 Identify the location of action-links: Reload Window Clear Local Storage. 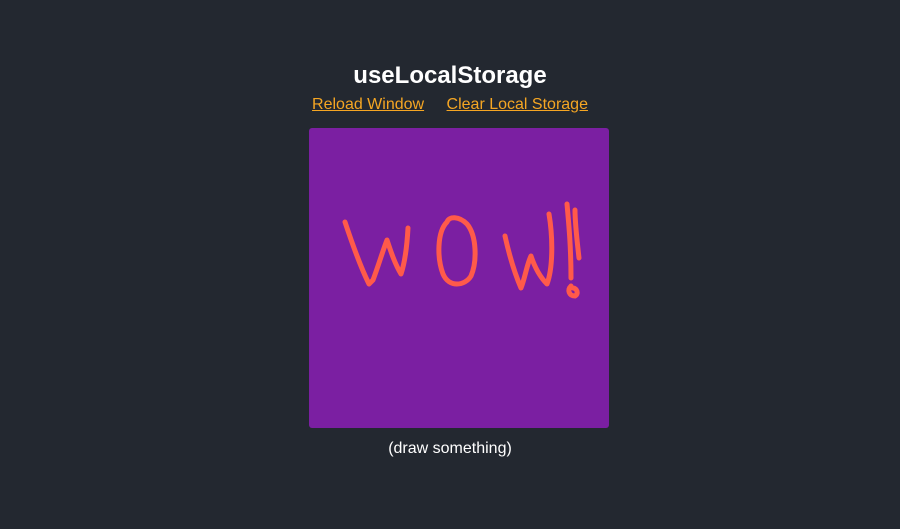
(450, 105).